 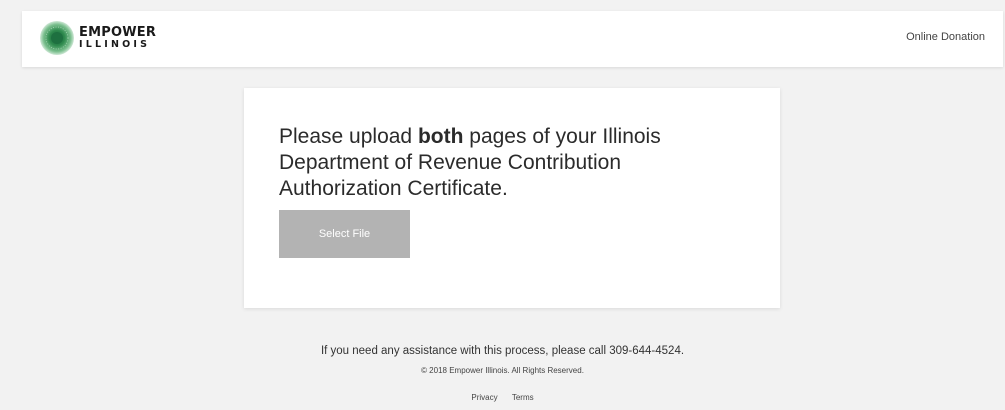 I want to click on site-header: EMPOWER ILLINOIS Online Donation, so click(x=512, y=39).